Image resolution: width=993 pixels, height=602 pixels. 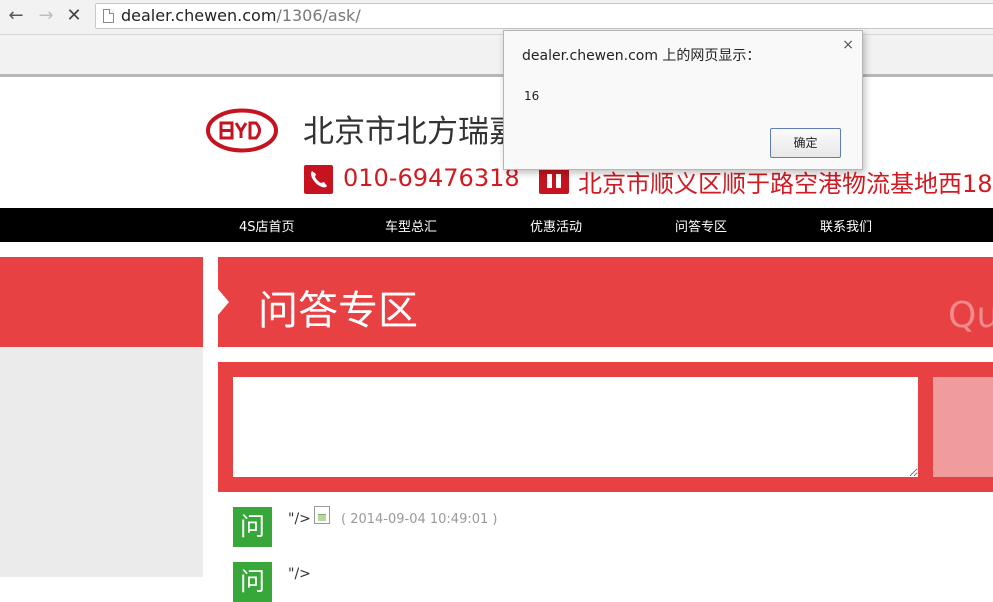 I want to click on phone-icon, so click(x=318, y=179).